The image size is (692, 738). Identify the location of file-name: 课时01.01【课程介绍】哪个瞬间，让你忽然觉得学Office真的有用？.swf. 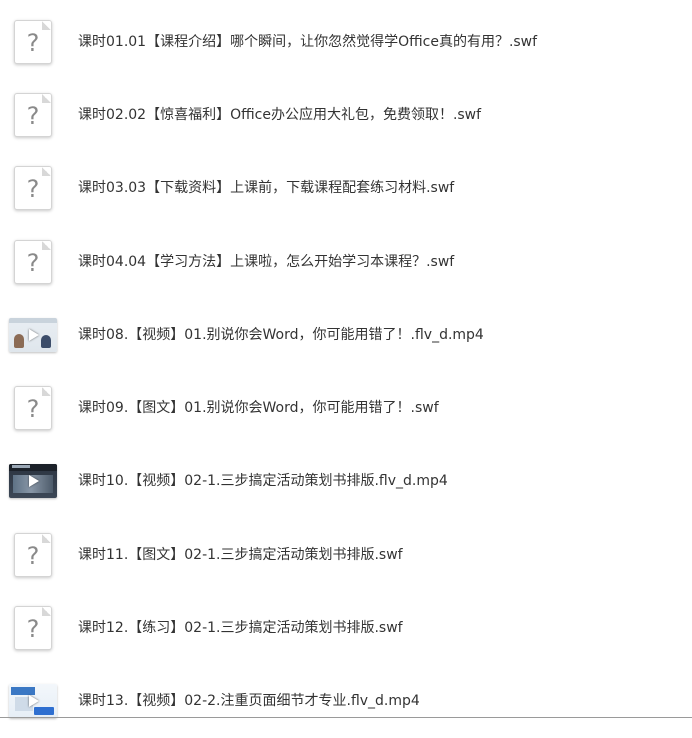
(308, 41).